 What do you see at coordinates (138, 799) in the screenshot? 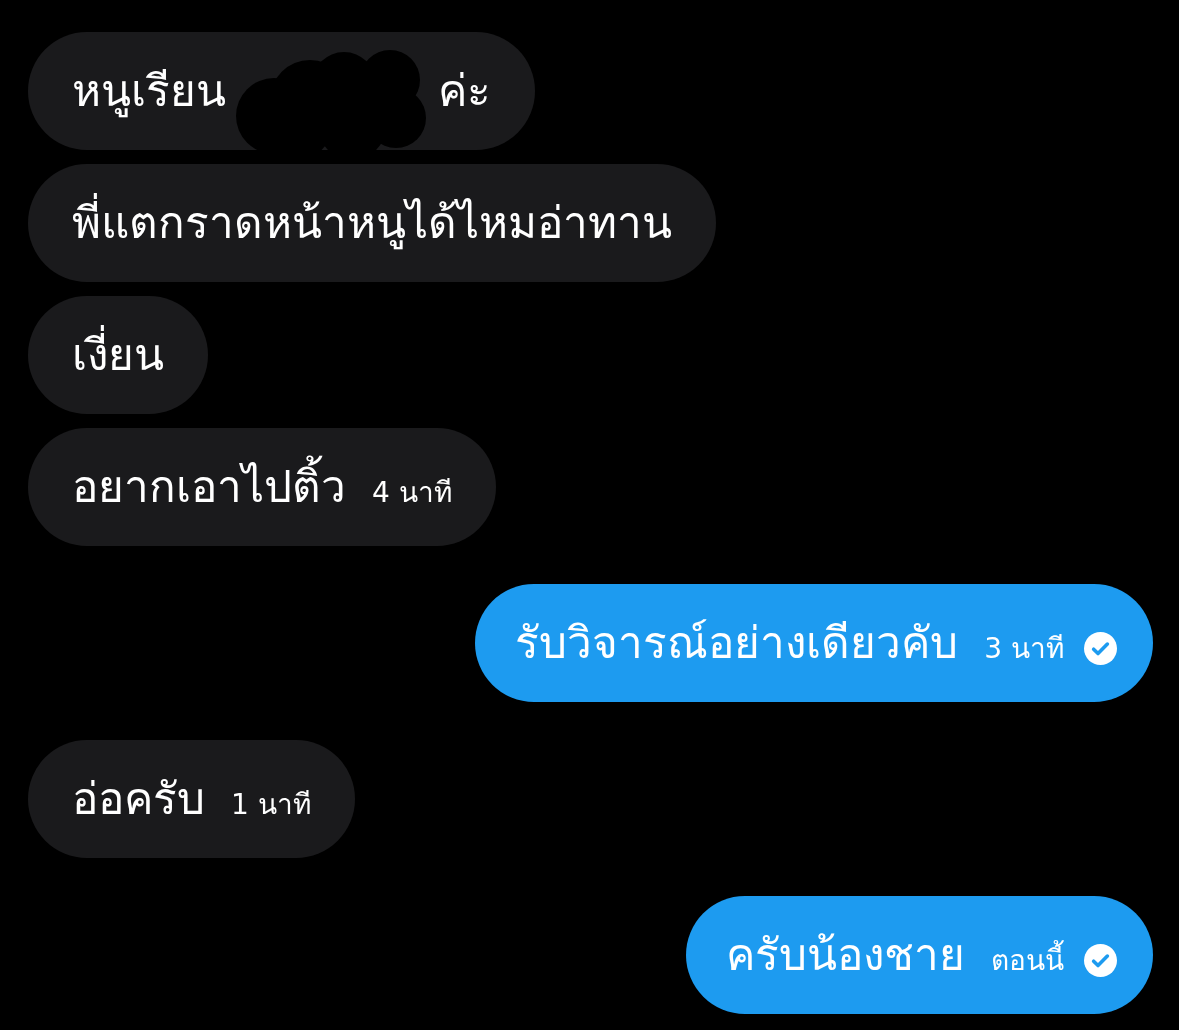
I see `message-text: อ่อครับ` at bounding box center [138, 799].